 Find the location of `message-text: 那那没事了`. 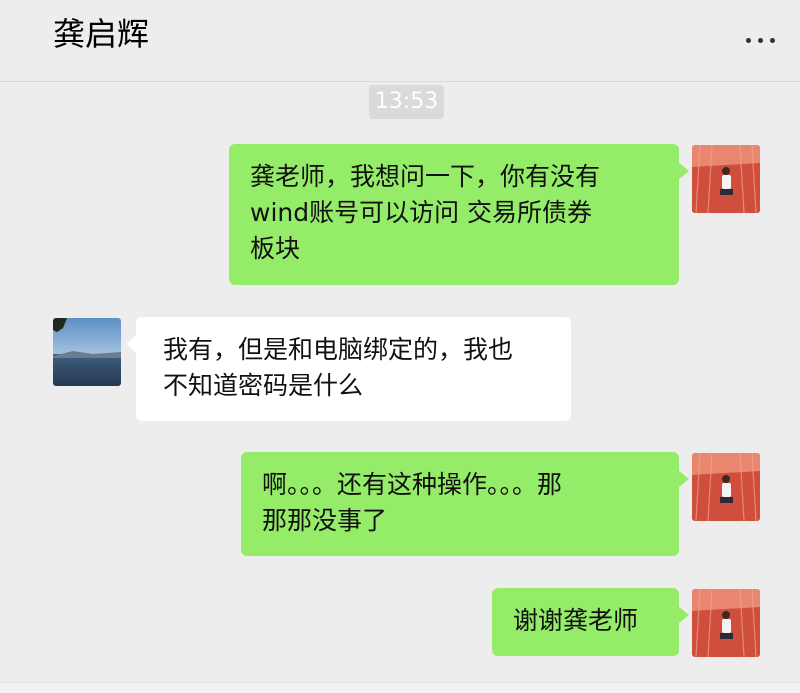

message-text: 那那没事了 is located at coordinates (325, 520).